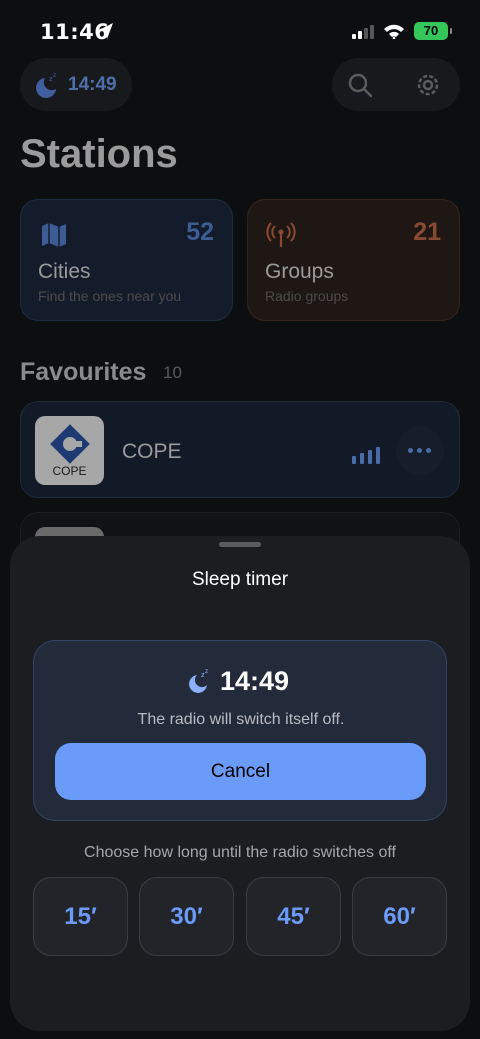 Image resolution: width=480 pixels, height=1039 pixels. I want to click on top-actions, so click(396, 84).